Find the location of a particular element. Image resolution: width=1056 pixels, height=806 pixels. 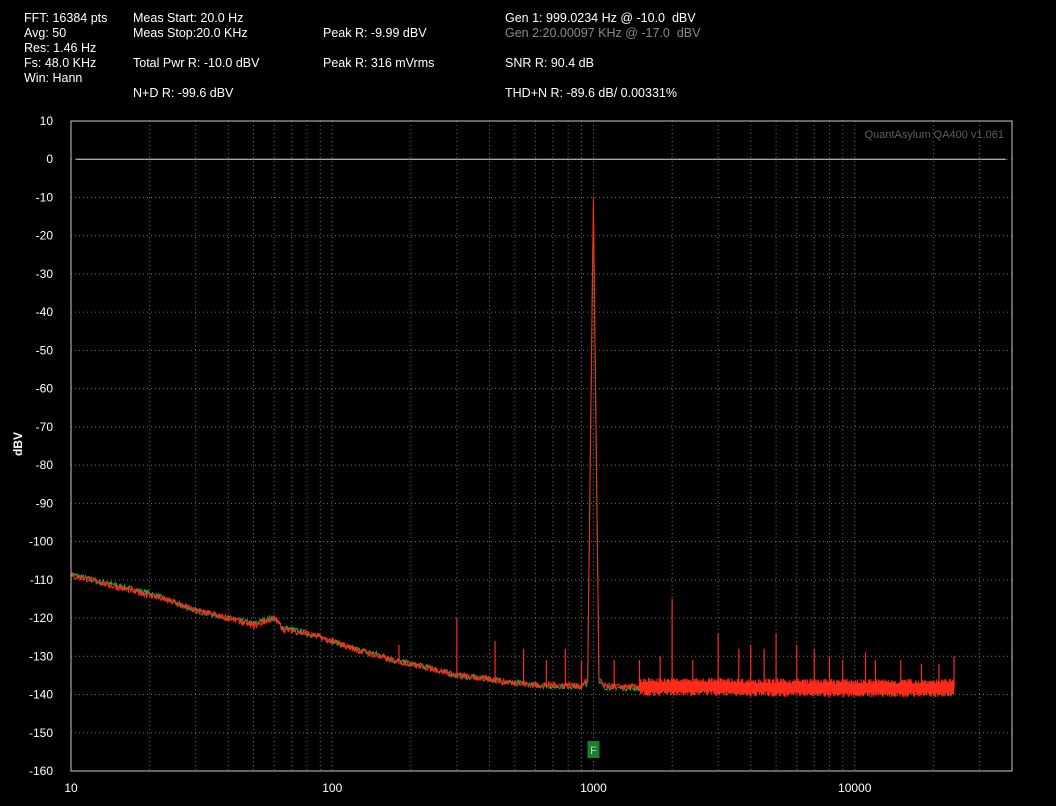

y-tick-label: -90 is located at coordinates (45, 503).